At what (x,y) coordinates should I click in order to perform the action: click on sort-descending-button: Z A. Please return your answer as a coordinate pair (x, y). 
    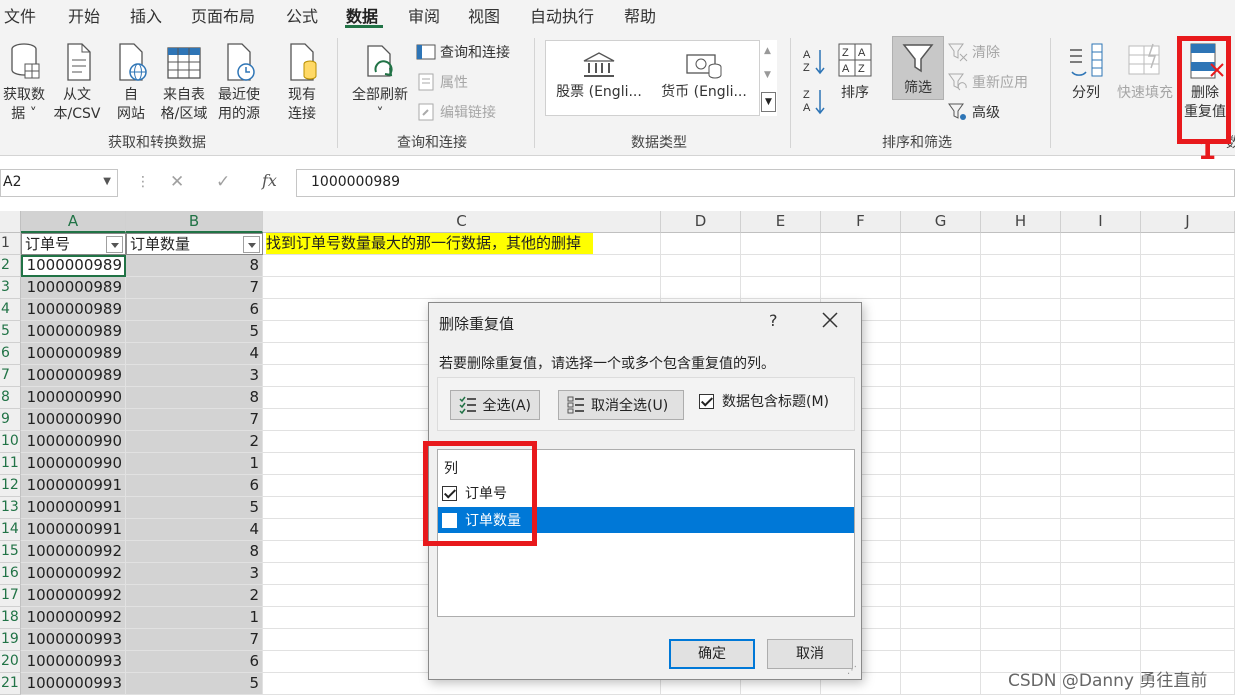
    Looking at the image, I should click on (816, 103).